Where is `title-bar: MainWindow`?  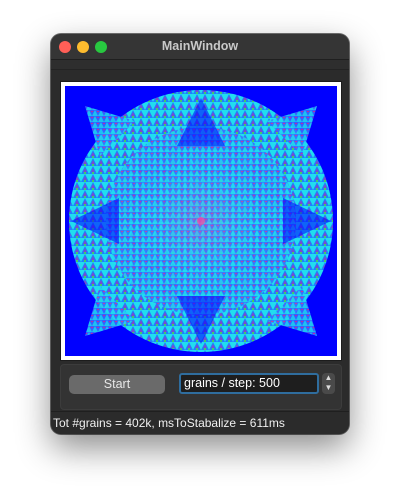
title-bar: MainWindow is located at coordinates (200, 47).